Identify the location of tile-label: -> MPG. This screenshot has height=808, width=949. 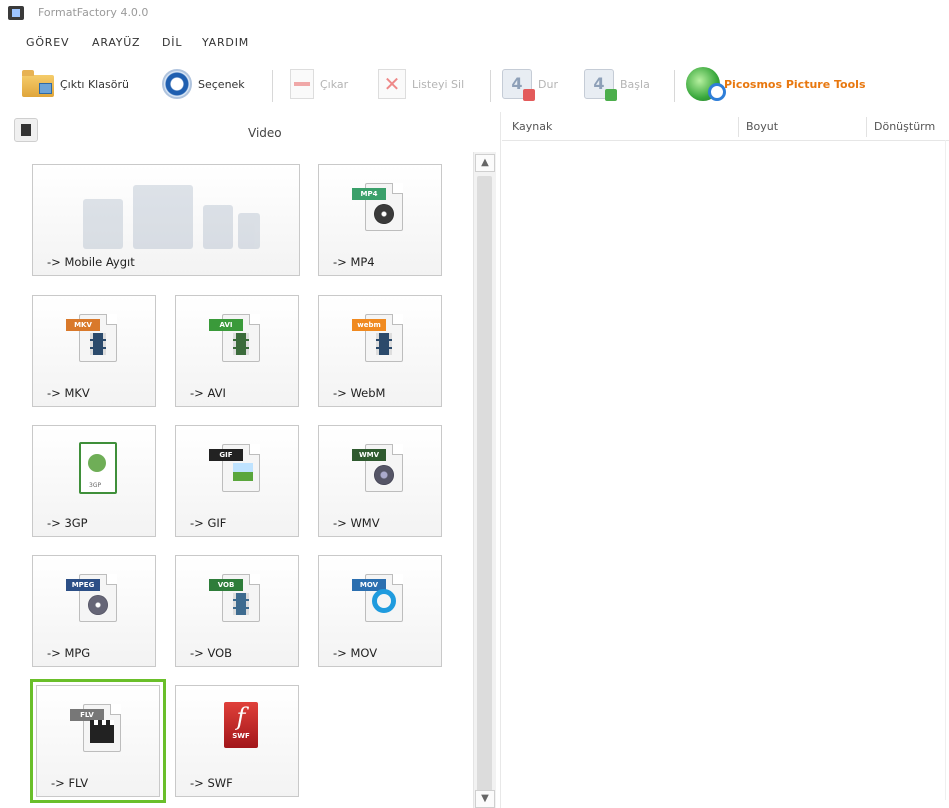
(69, 653).